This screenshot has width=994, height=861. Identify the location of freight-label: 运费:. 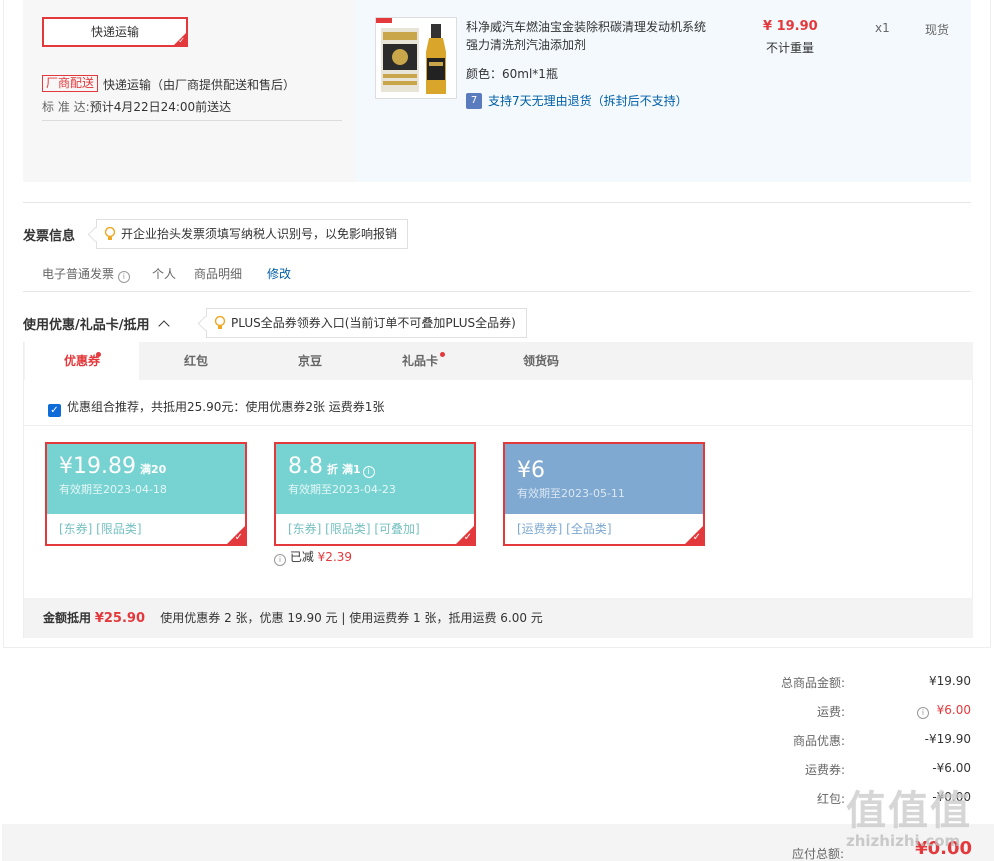
(830, 712).